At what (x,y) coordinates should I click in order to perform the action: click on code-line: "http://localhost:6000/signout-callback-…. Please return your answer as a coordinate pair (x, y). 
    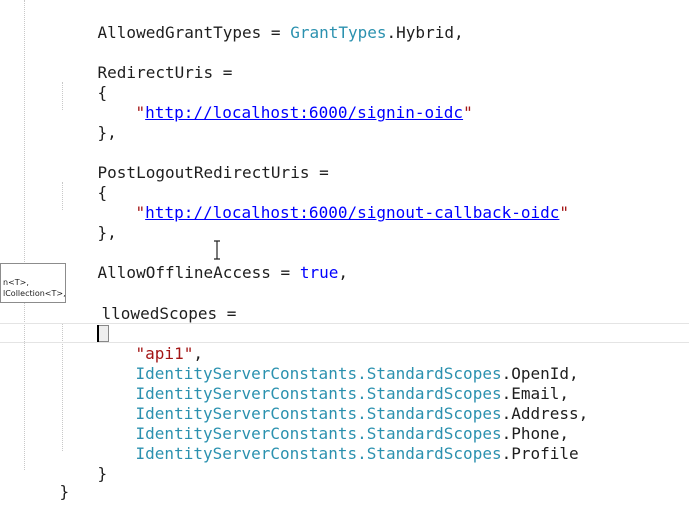
    Looking at the image, I should click on (333, 202).